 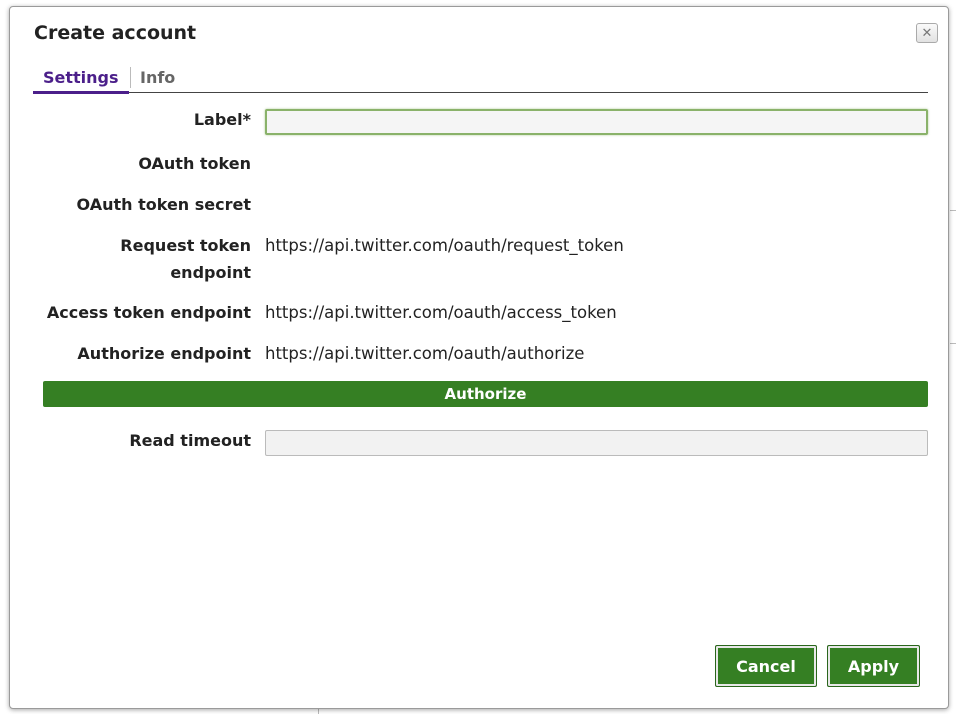 What do you see at coordinates (130, 77) in the screenshot?
I see `tab-divider` at bounding box center [130, 77].